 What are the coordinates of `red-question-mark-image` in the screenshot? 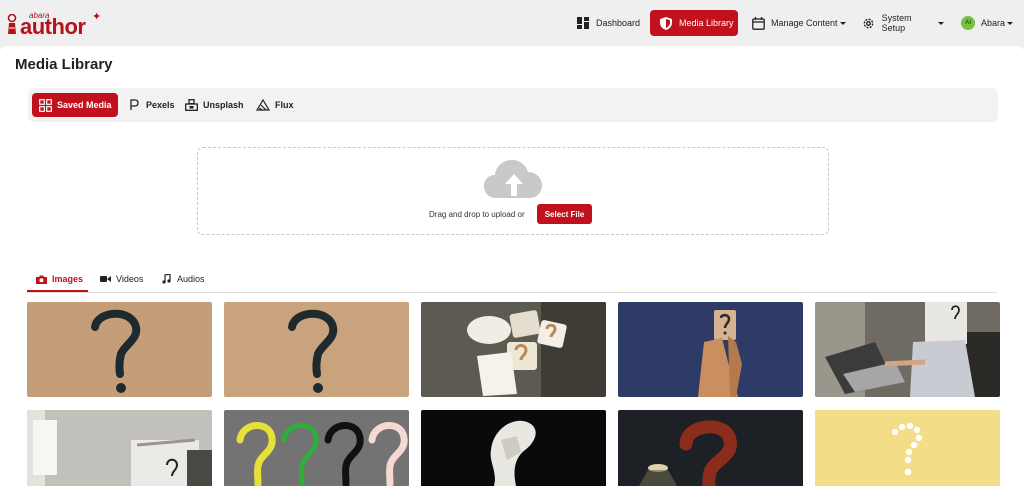 It's located at (710, 448).